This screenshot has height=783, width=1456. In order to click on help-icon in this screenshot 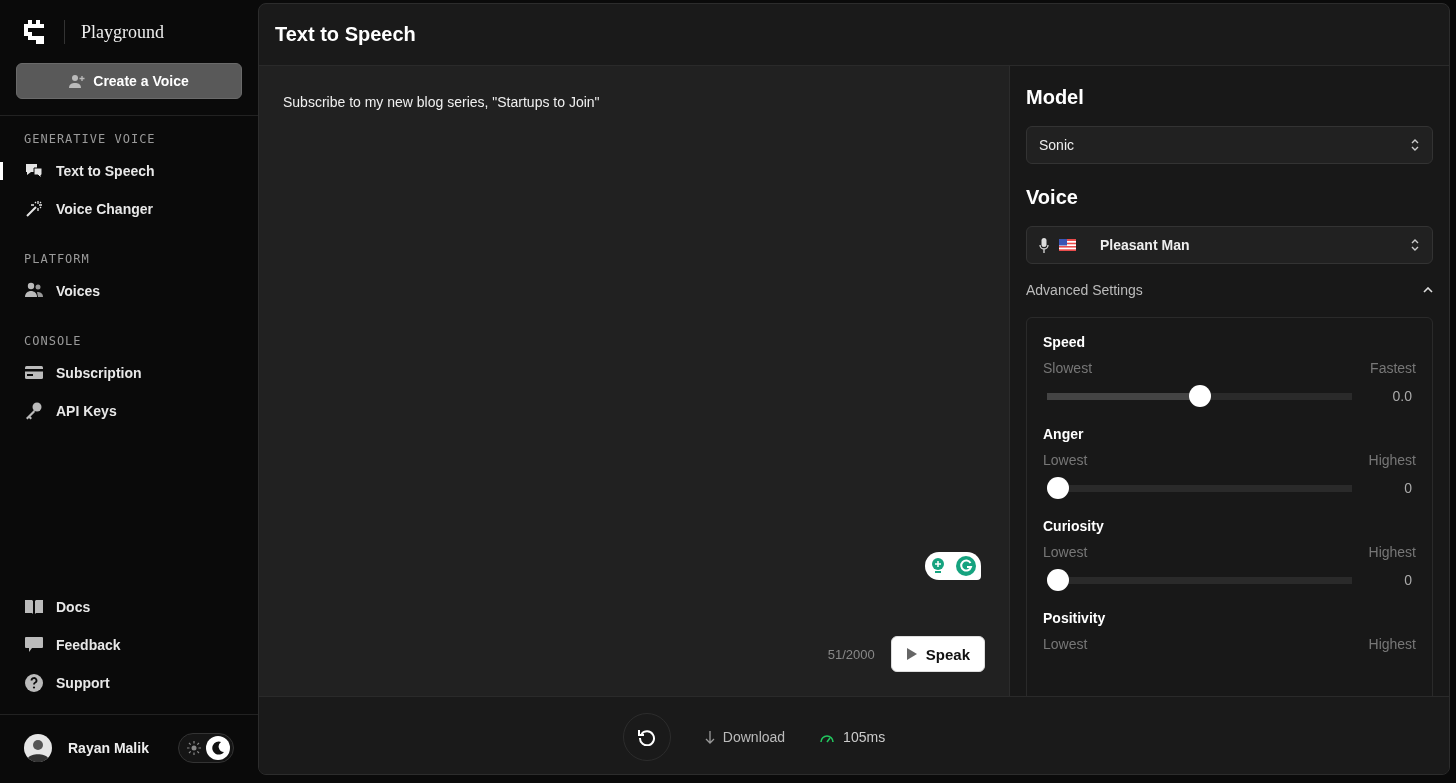, I will do `click(34, 683)`.